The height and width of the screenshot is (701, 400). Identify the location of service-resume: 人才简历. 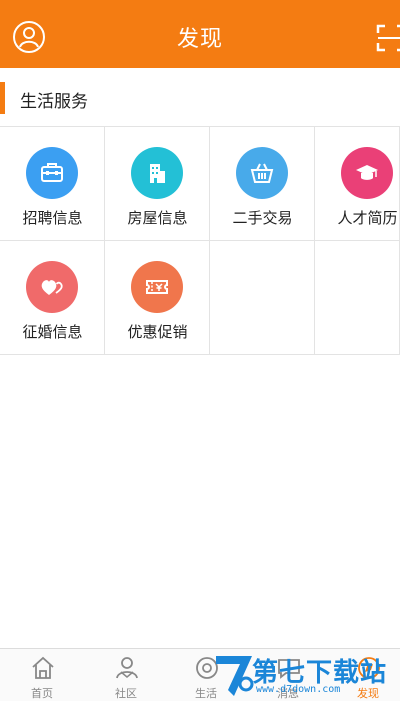
(357, 184).